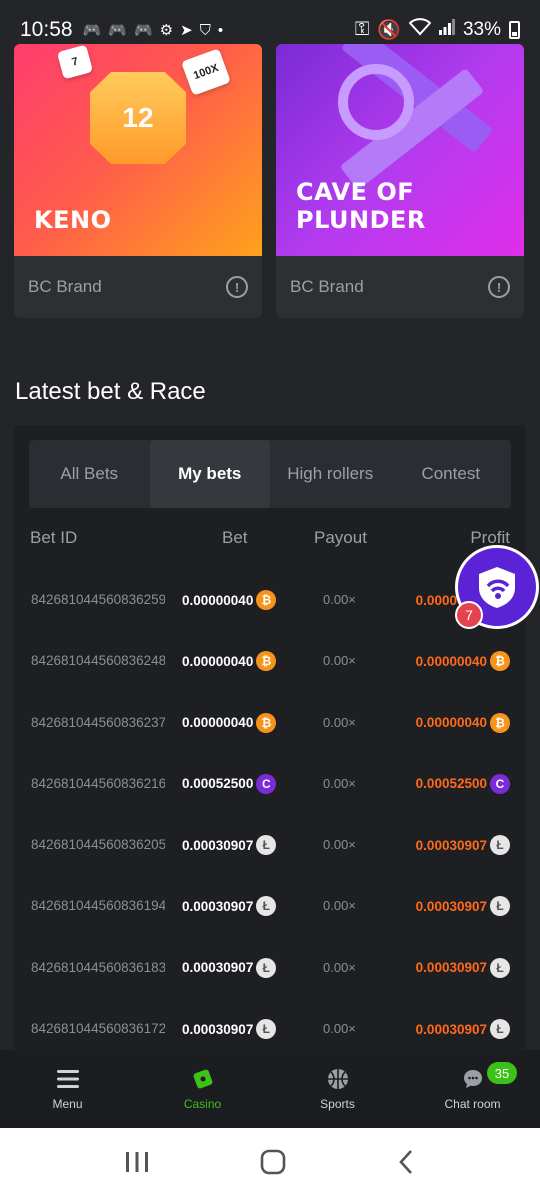 The width and height of the screenshot is (540, 1200). I want to click on wifi-icon, so click(420, 30).